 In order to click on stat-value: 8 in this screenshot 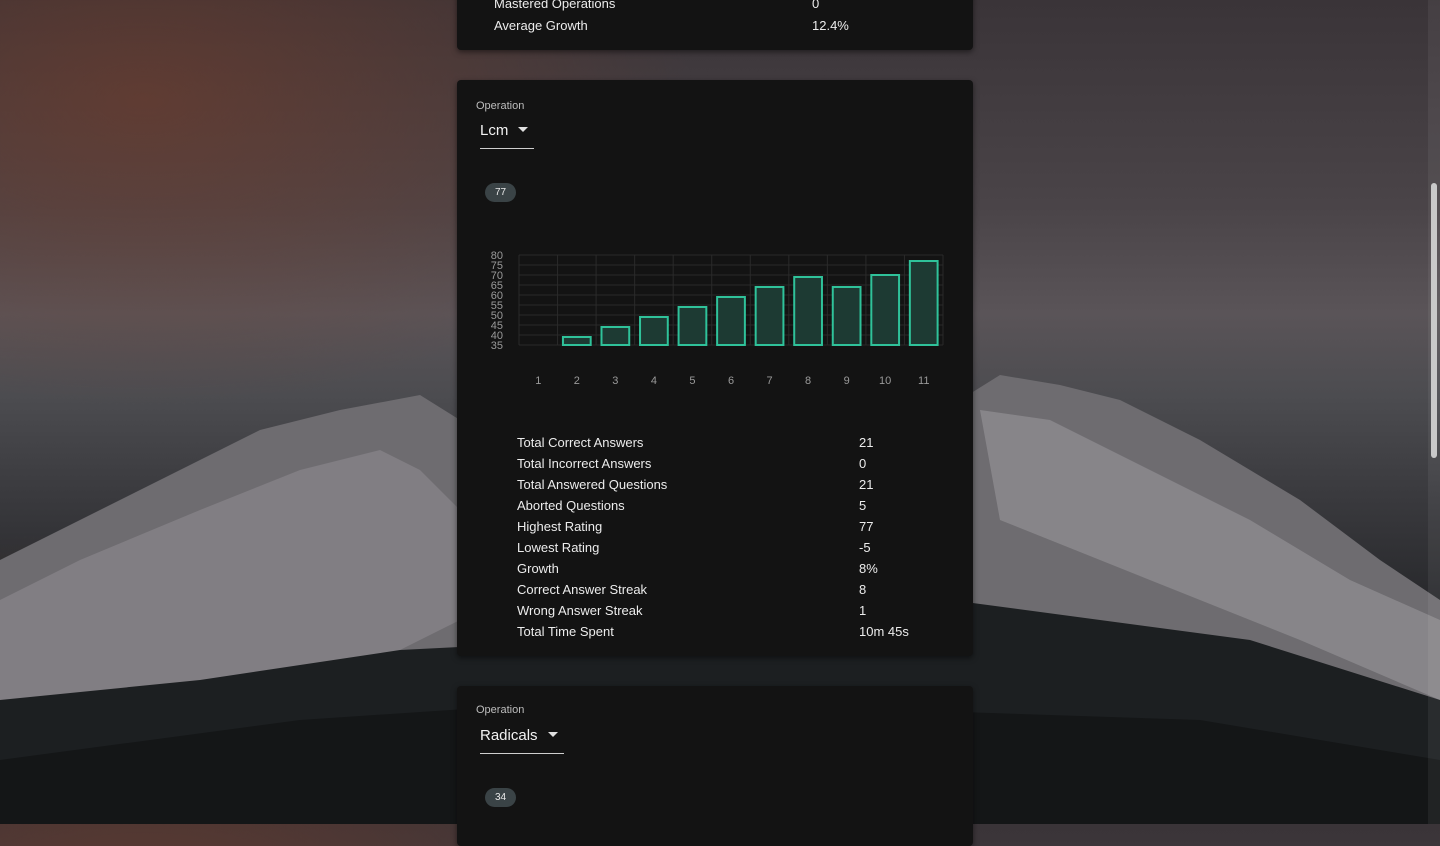, I will do `click(863, 589)`.